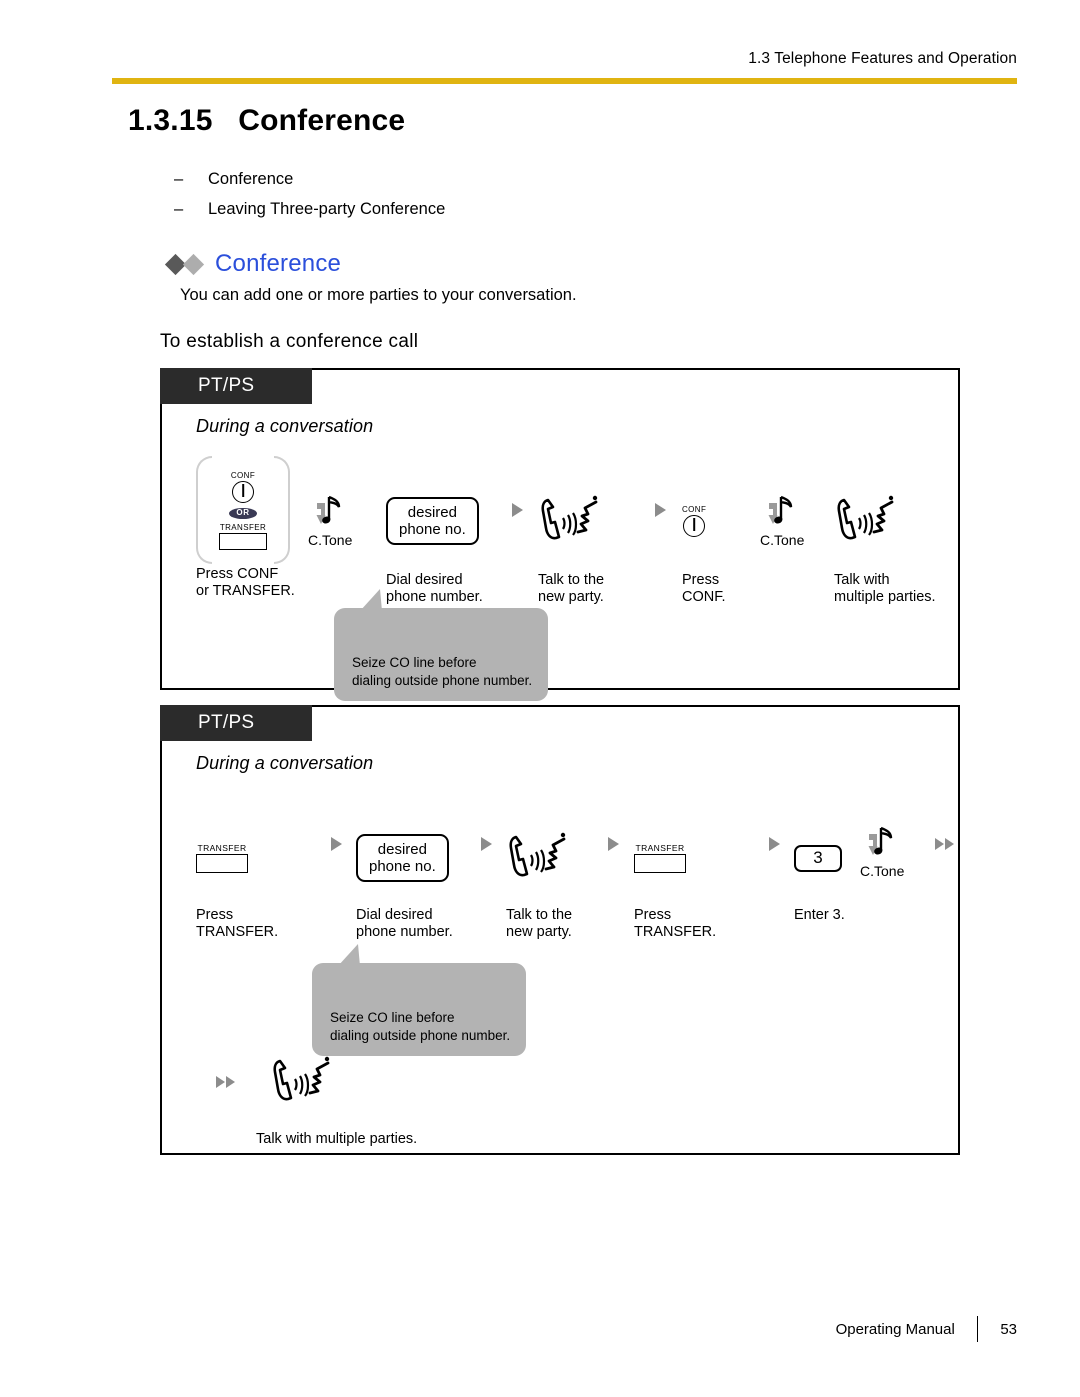  What do you see at coordinates (251, 179) in the screenshot?
I see `list-item-label: Conference` at bounding box center [251, 179].